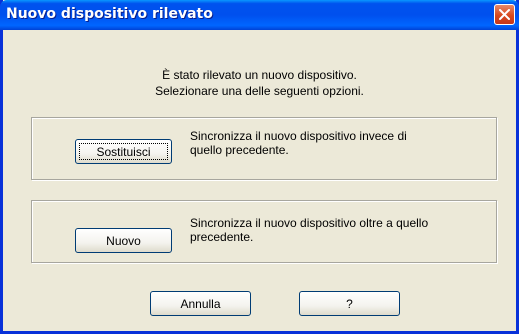 This screenshot has width=519, height=334. I want to click on replace-button-label: Sostituisci, so click(123, 151).